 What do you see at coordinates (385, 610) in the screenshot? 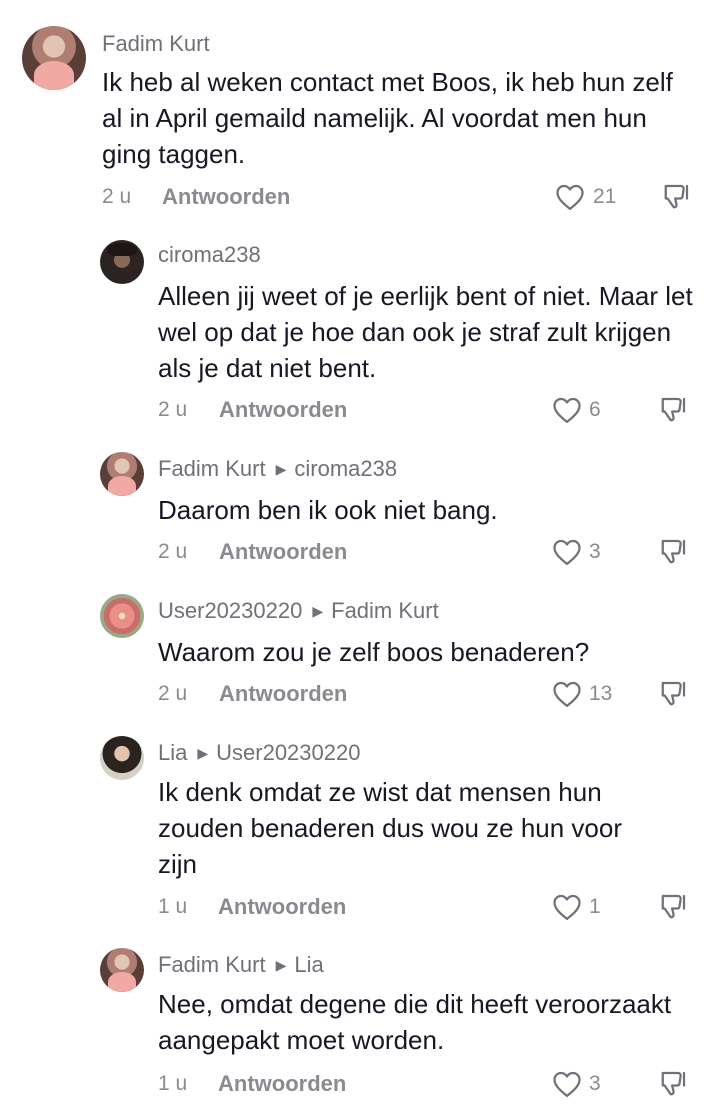
I see `reply-to-name: Fadim Kurt` at bounding box center [385, 610].